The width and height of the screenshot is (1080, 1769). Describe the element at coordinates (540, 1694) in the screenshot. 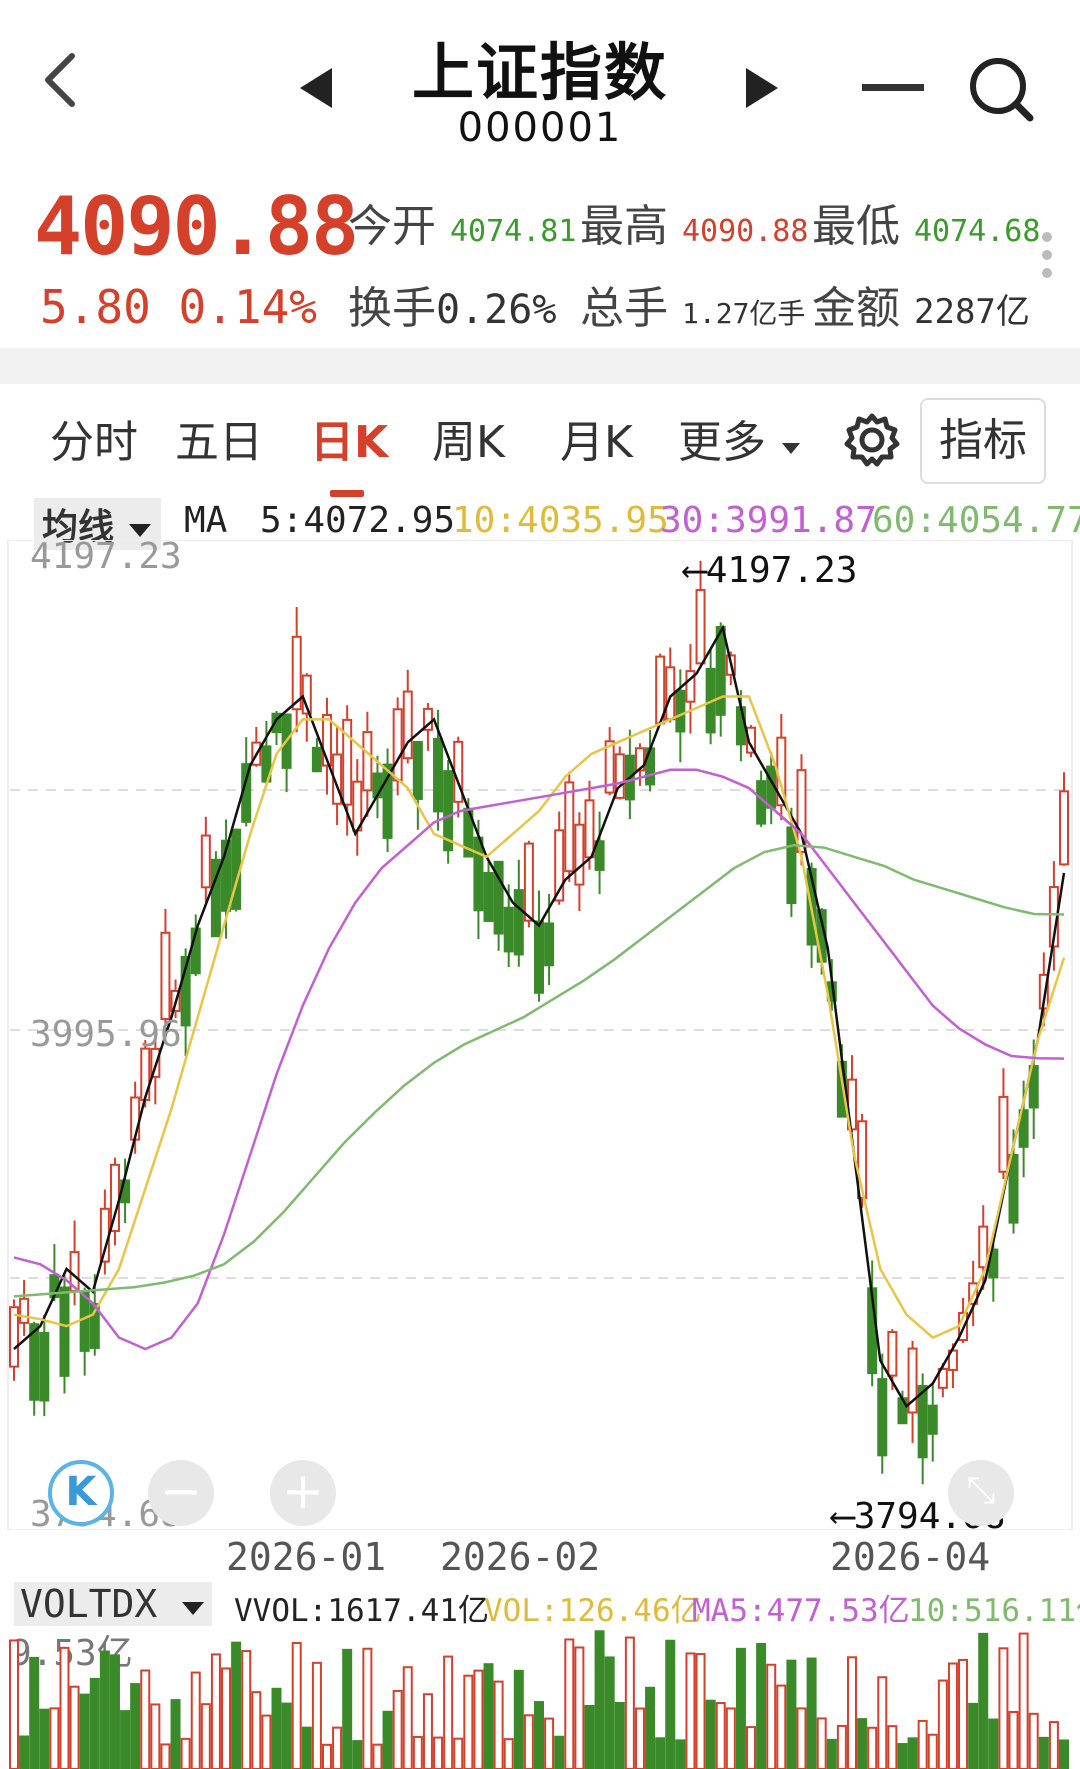

I see `volume-chart` at that location.